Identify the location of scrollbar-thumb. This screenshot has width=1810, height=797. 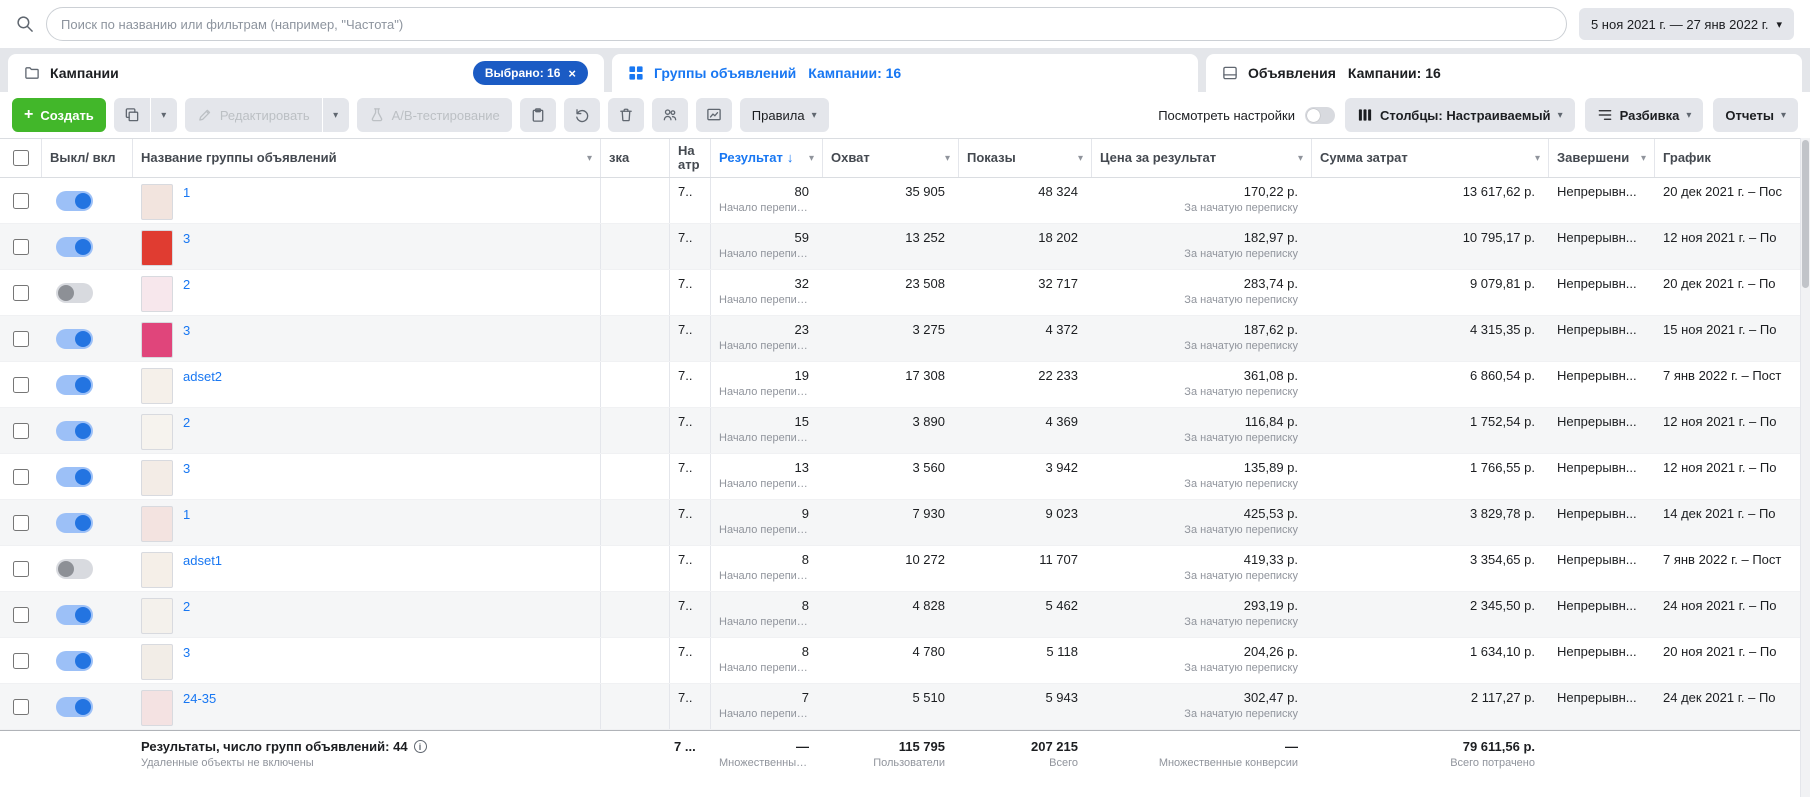
(1805, 214).